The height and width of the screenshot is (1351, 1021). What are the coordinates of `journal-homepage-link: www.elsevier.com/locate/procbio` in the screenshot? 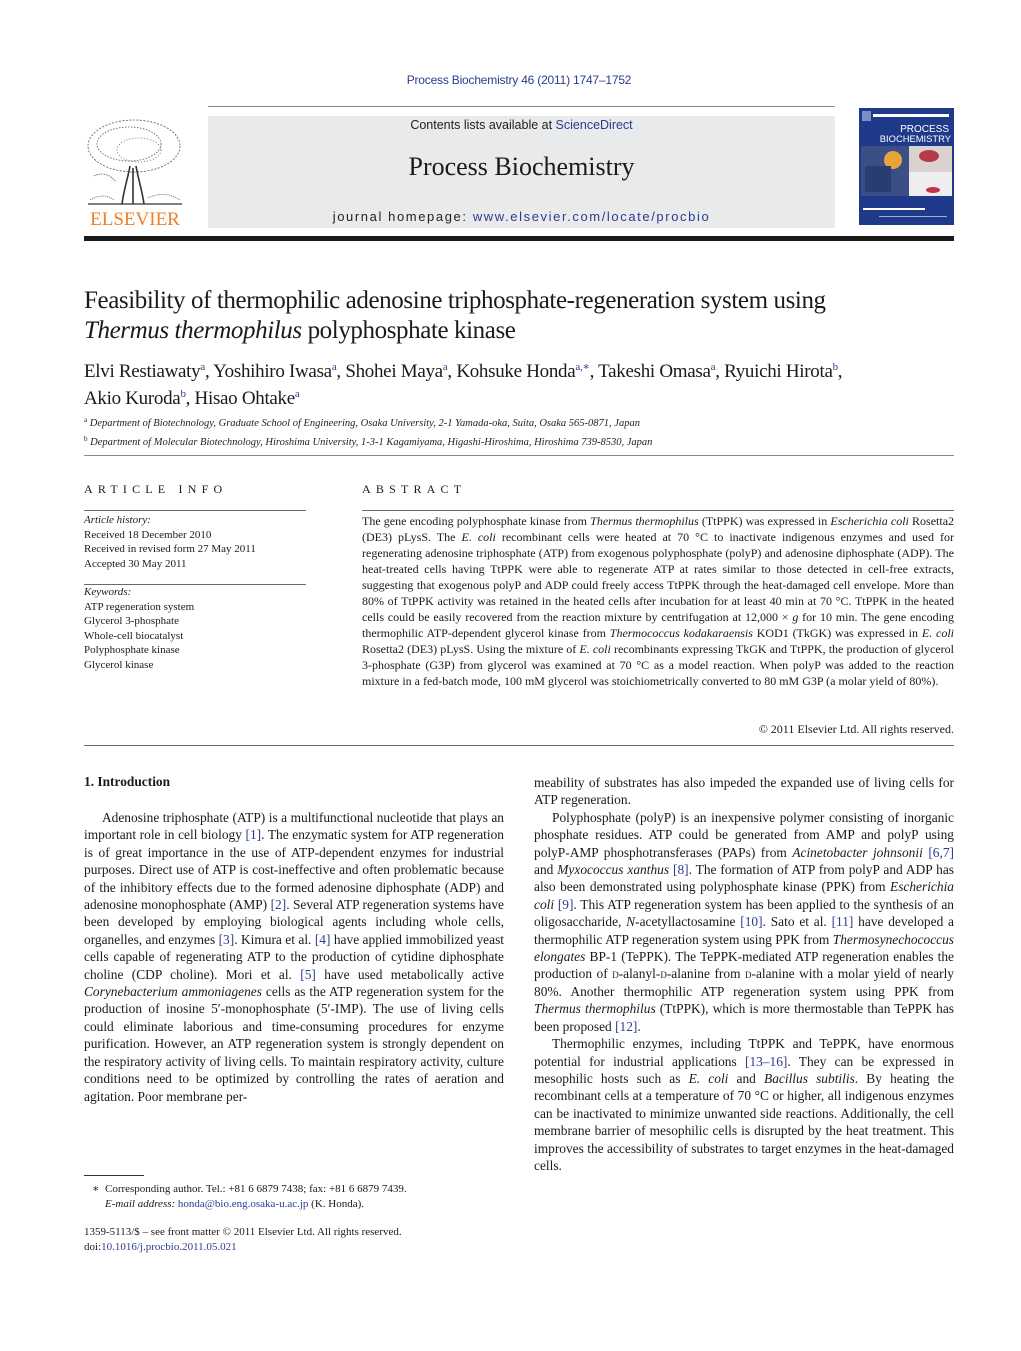 It's located at (591, 216).